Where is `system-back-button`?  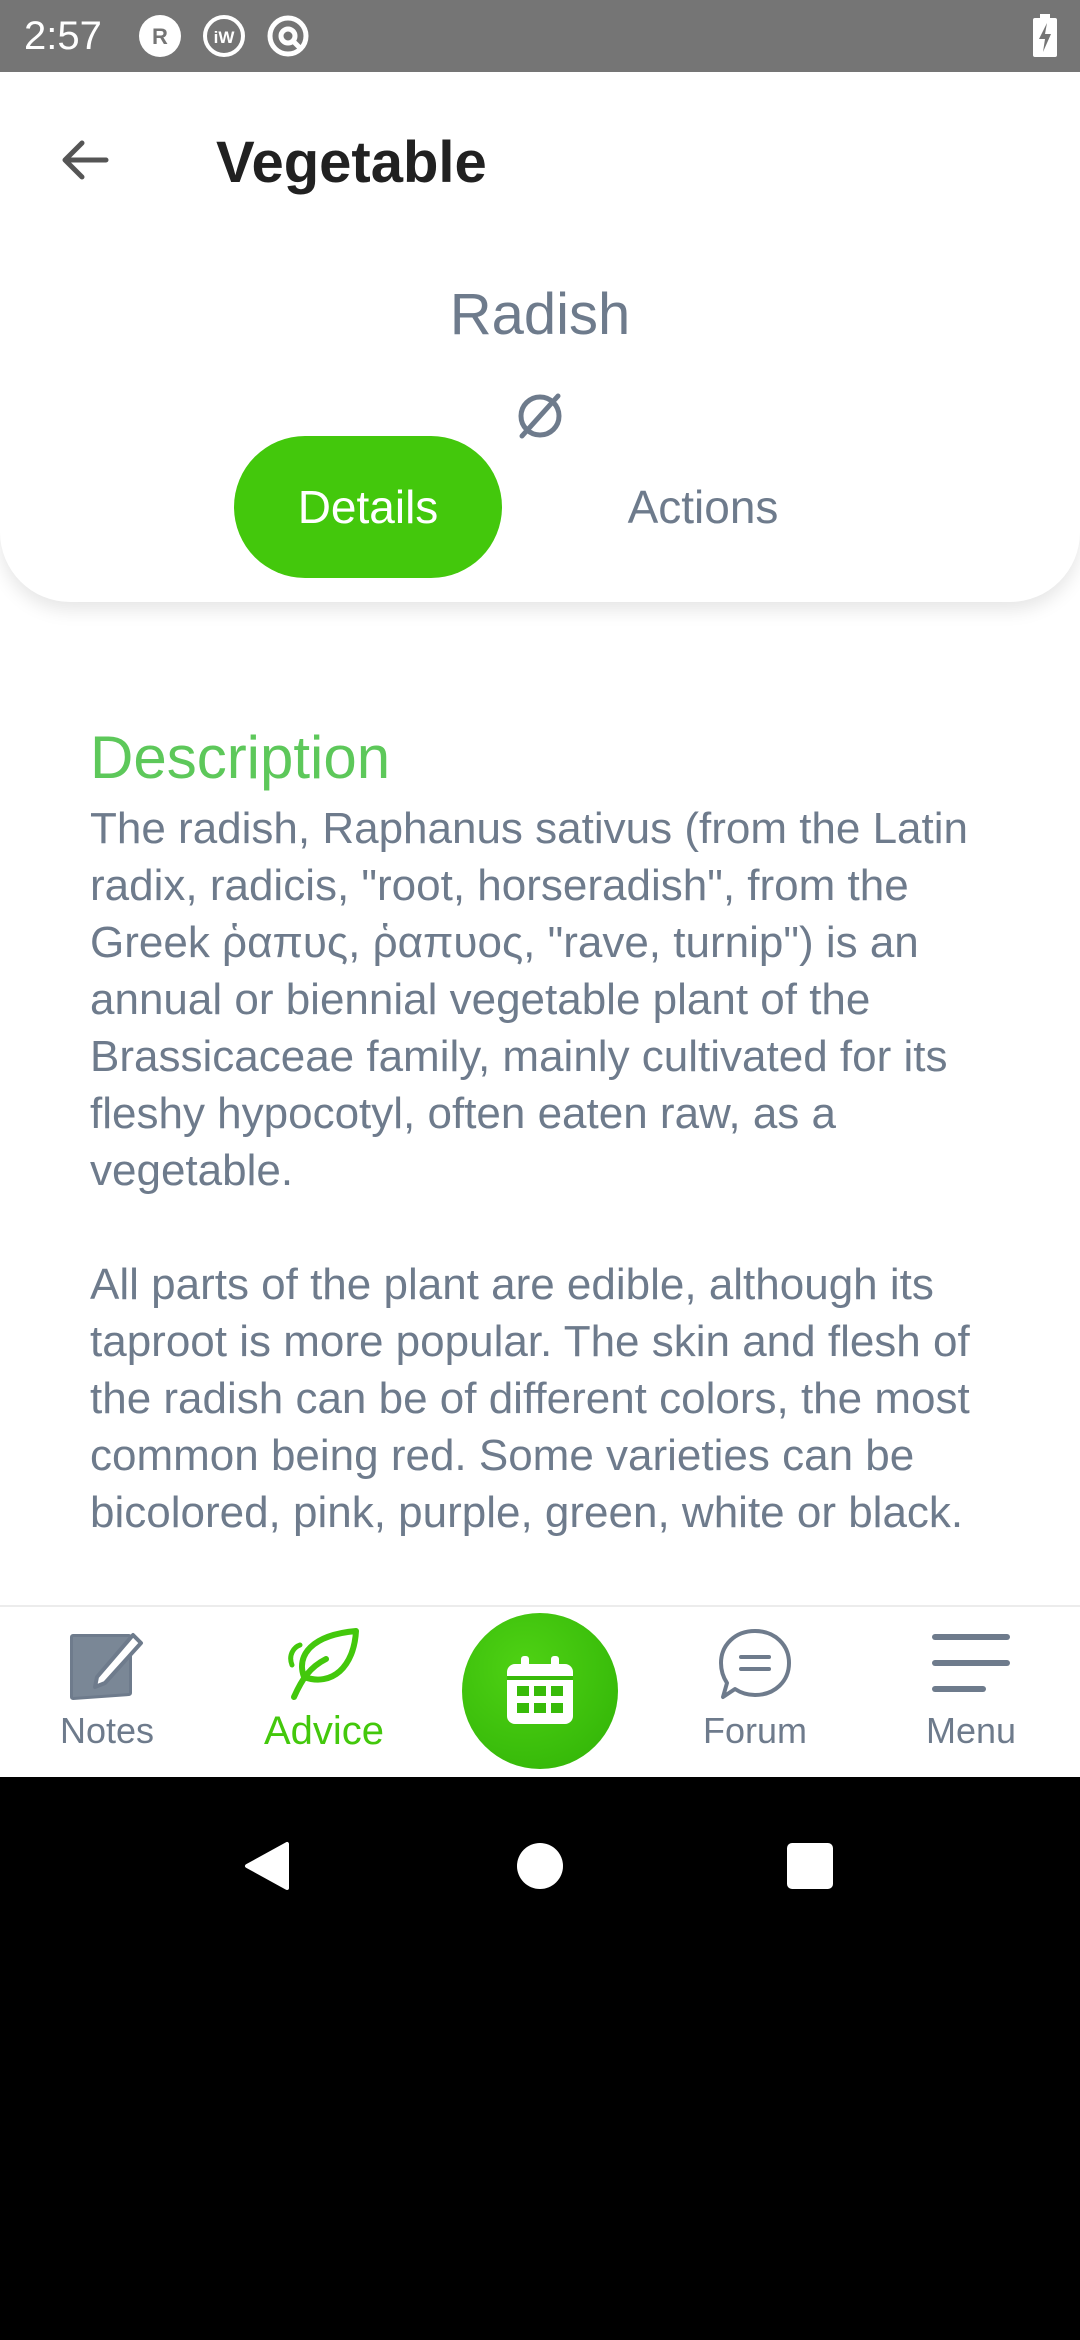
system-back-button is located at coordinates (267, 1866).